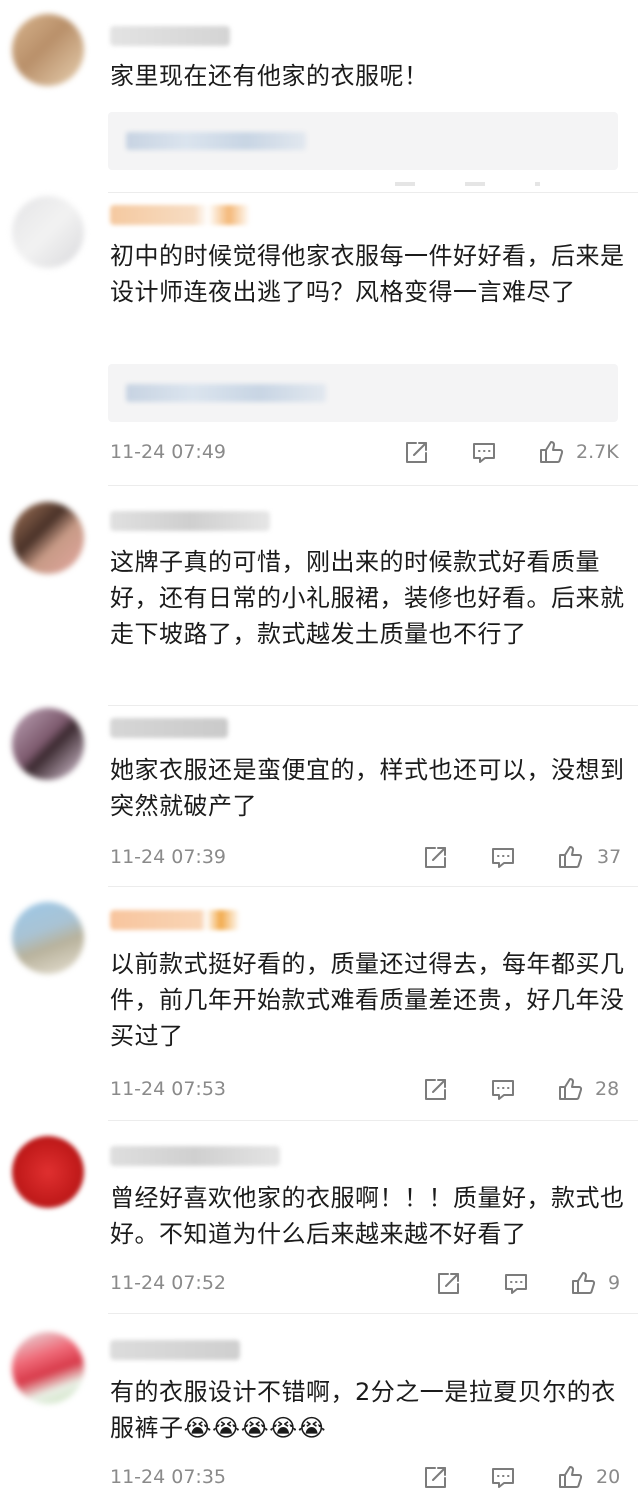 This screenshot has width=638, height=1496. Describe the element at coordinates (363, 1410) in the screenshot. I see `comment-text: 有的衣服设计不错啊，2分之一是拉夏贝尔的衣服裤子😭😭😭😭😭` at that location.